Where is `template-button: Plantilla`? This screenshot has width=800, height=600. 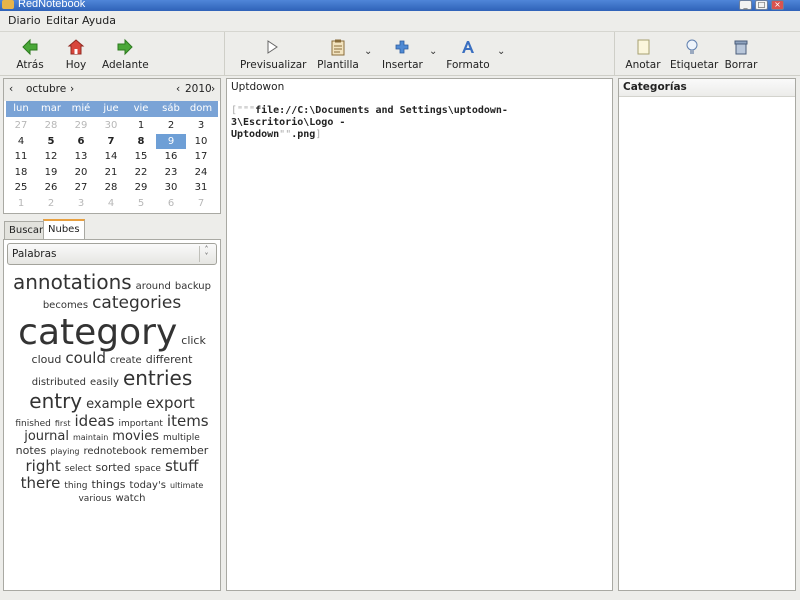
template-button: Plantilla is located at coordinates (338, 54).